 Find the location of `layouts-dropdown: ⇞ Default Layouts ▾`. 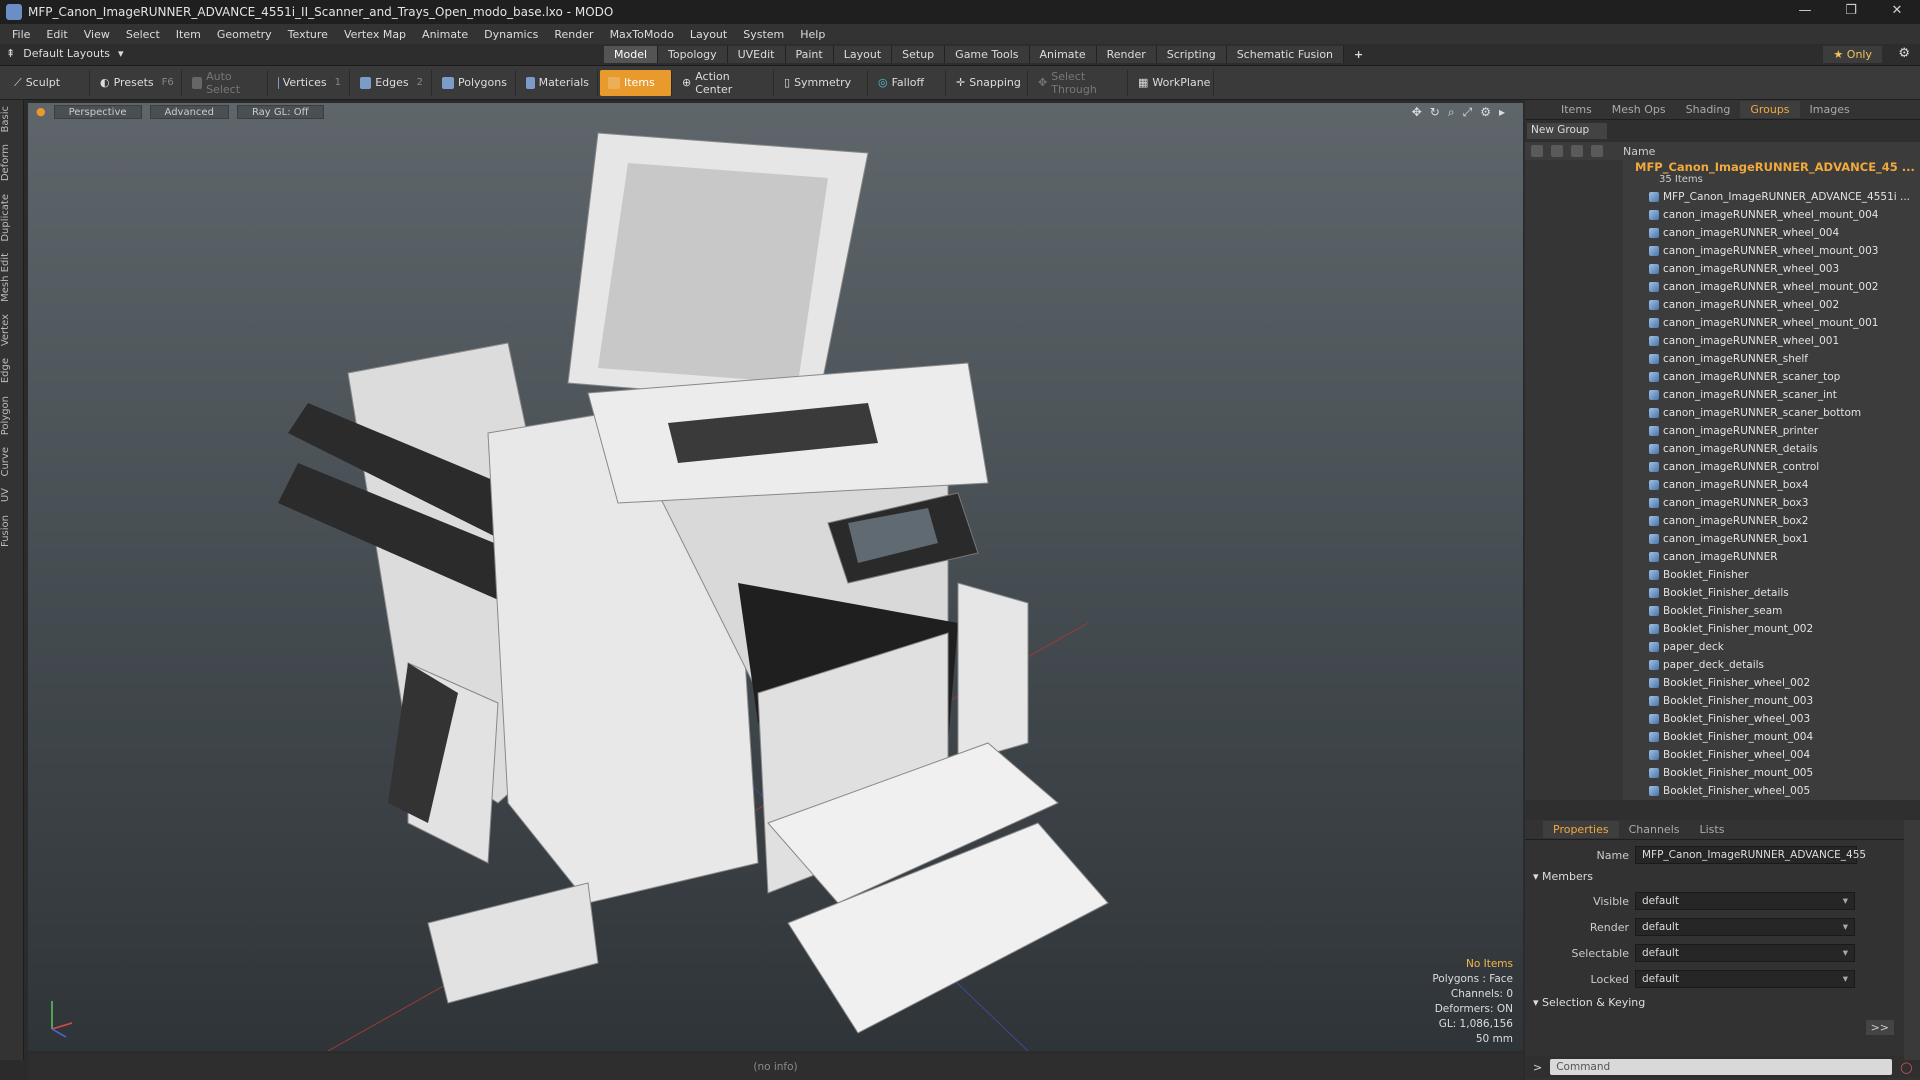

layouts-dropdown: ⇞ Default Layouts ▾ is located at coordinates (65, 53).